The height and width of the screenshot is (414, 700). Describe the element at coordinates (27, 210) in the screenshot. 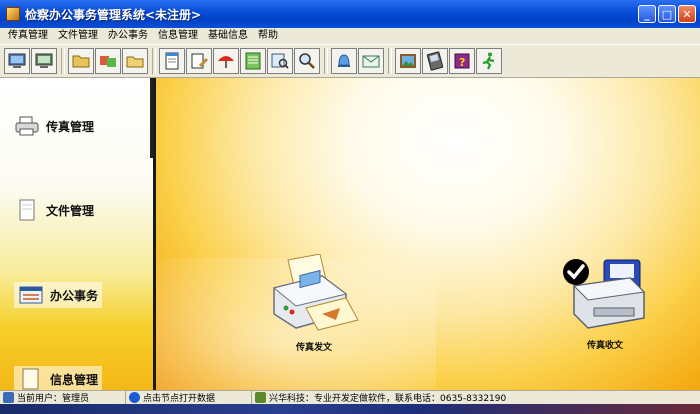

I see `file-icon` at that location.